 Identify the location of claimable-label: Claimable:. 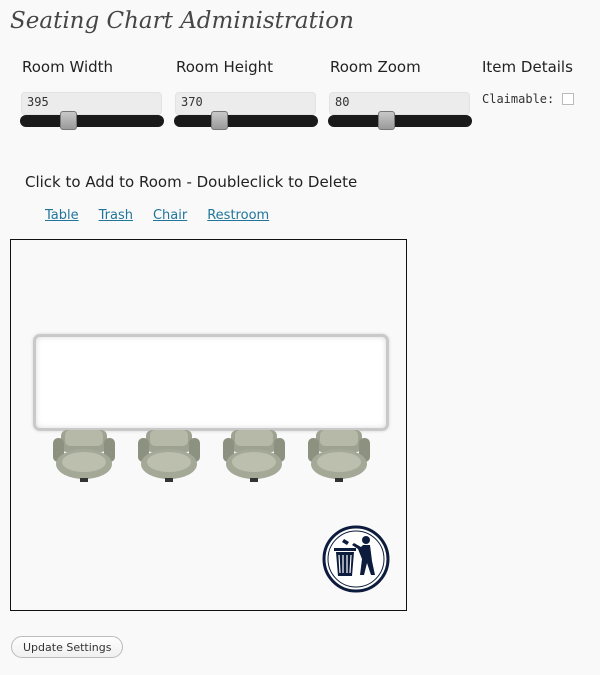
(518, 99).